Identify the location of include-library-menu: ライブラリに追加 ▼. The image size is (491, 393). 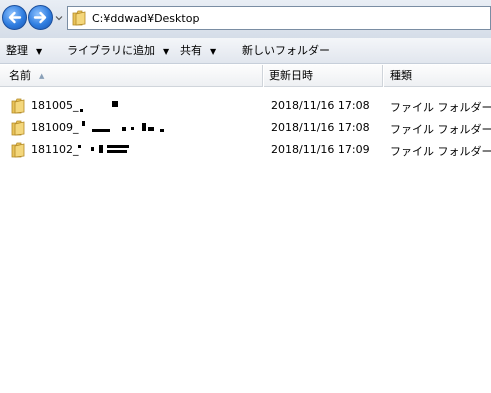
(118, 50).